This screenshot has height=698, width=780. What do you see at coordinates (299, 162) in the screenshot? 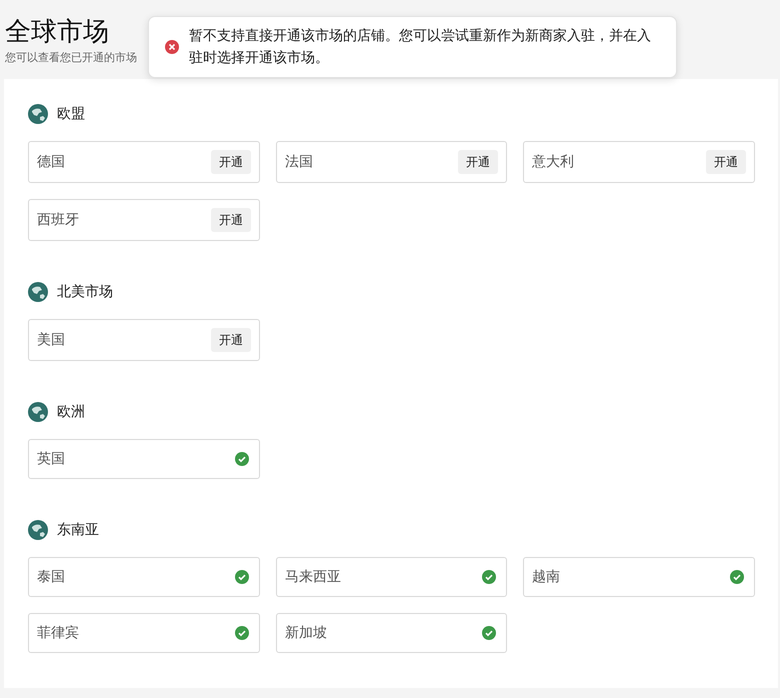
I see `market-name: 法国` at bounding box center [299, 162].